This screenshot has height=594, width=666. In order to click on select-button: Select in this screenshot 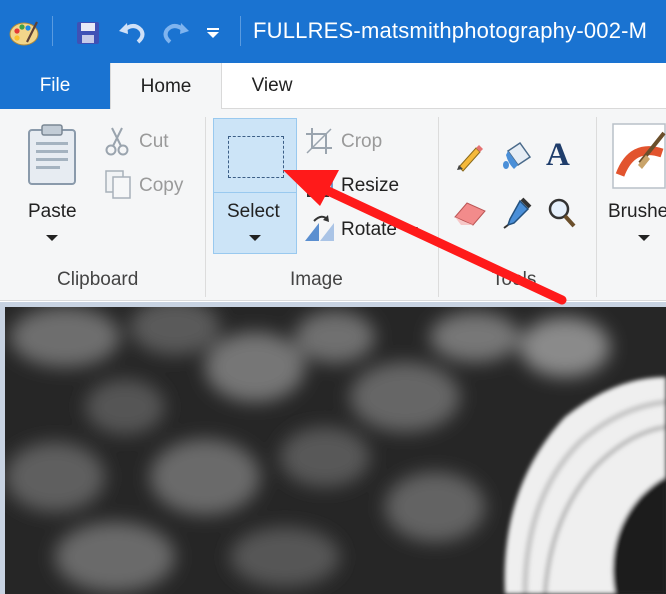, I will do `click(255, 186)`.